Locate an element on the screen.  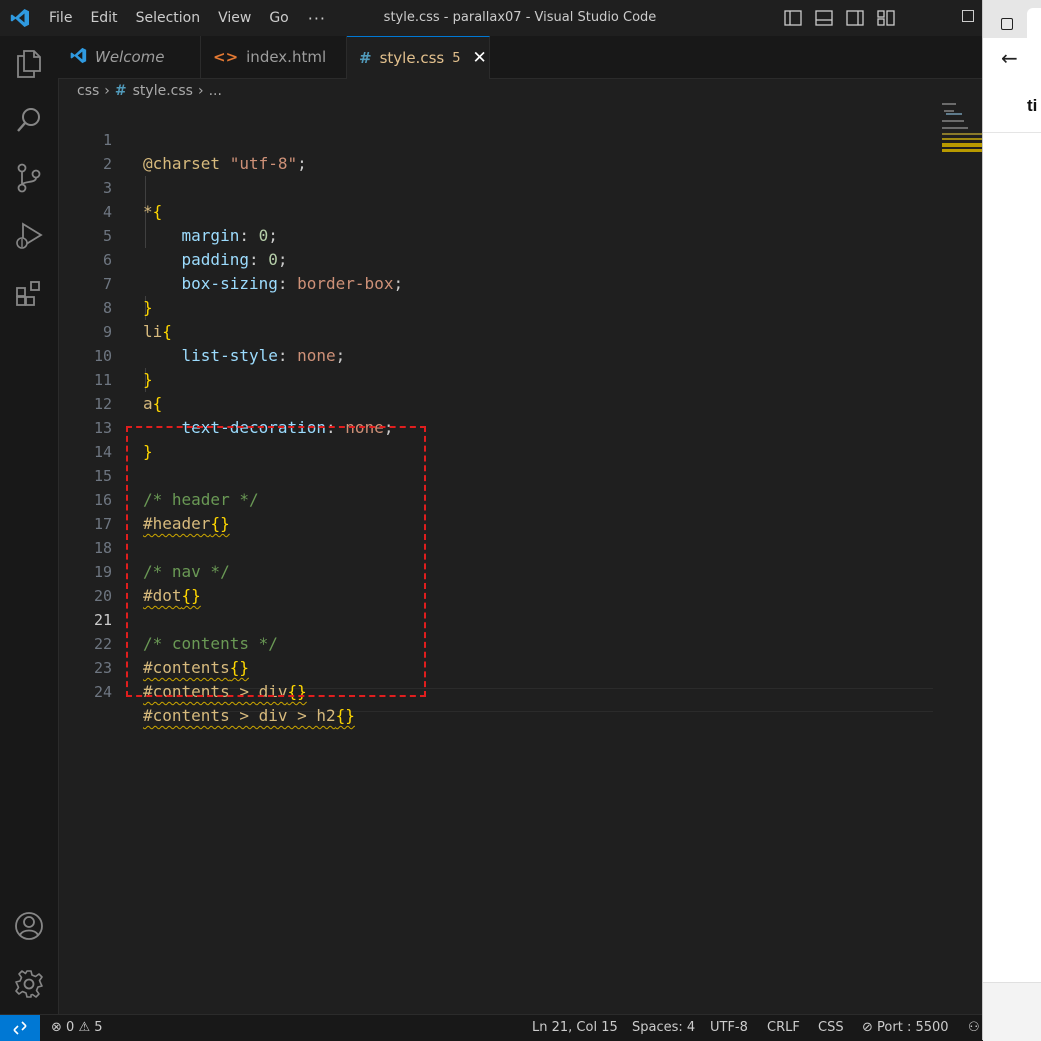
code-line: 3 *{ is located at coordinates (498, 186).